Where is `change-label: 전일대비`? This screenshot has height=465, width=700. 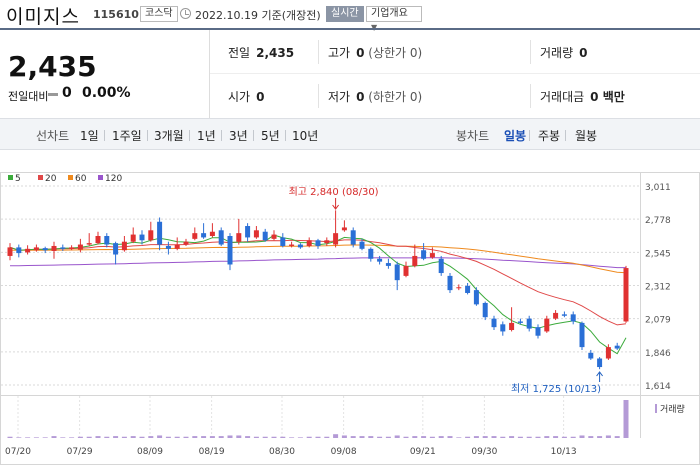 change-label: 전일대비 is located at coordinates (28, 96).